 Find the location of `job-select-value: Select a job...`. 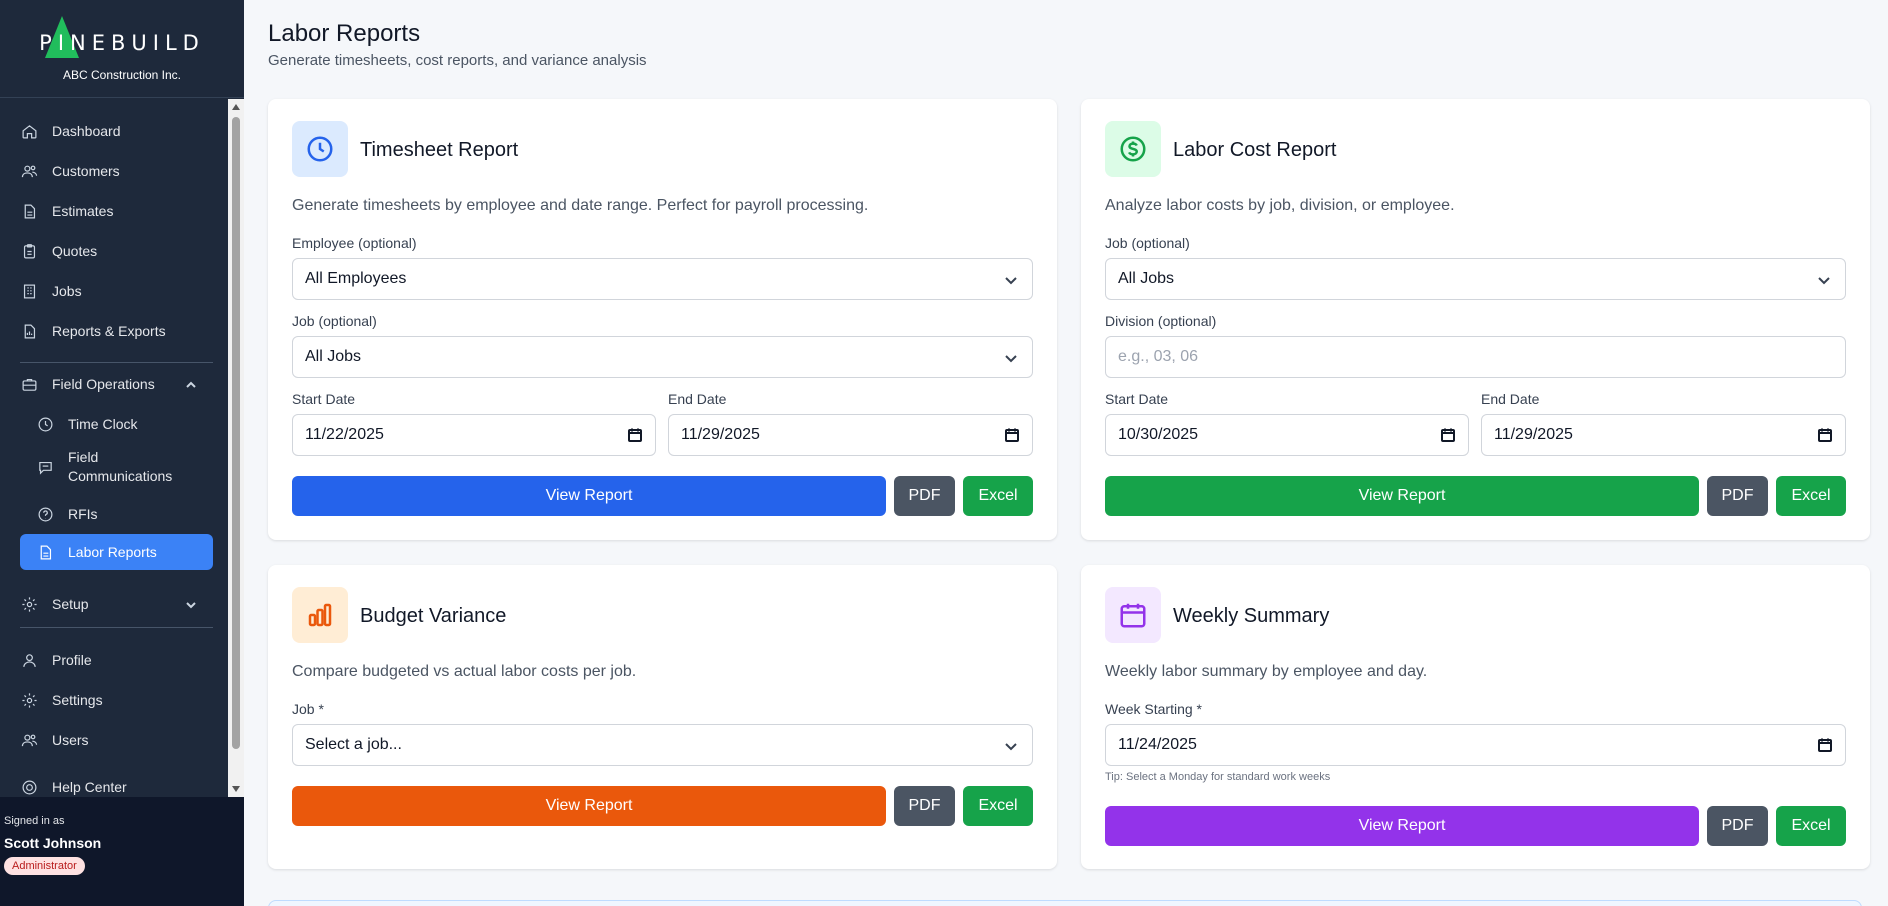

job-select-value: Select a job... is located at coordinates (353, 744).